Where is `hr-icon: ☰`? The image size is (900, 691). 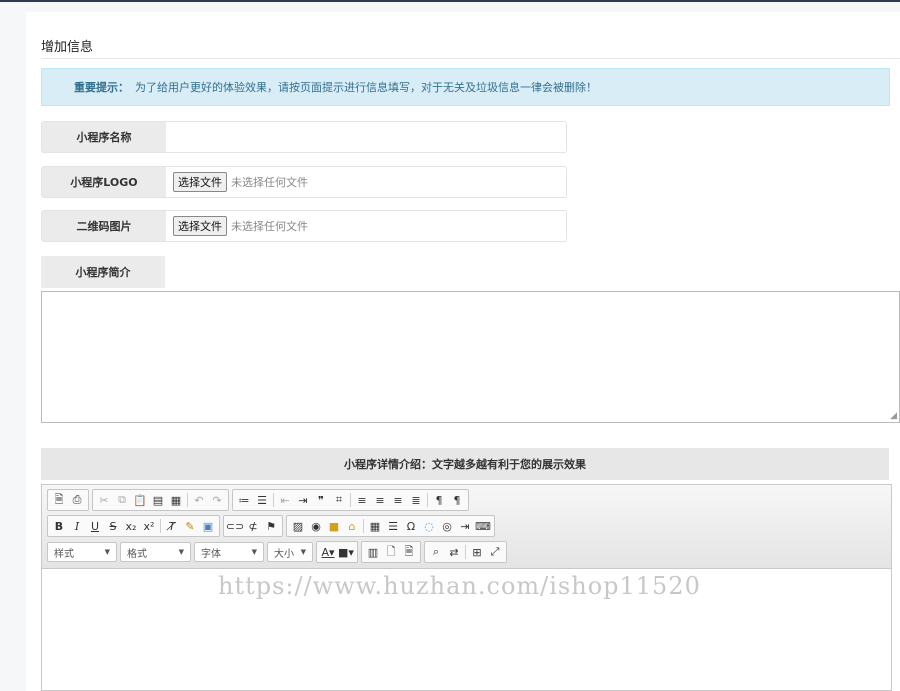
hr-icon: ☰ is located at coordinates (393, 526).